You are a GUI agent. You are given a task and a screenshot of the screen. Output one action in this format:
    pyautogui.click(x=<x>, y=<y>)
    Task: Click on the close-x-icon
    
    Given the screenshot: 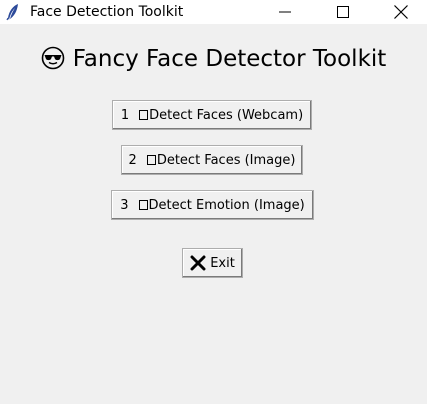 What is the action you would take?
    pyautogui.click(x=198, y=263)
    